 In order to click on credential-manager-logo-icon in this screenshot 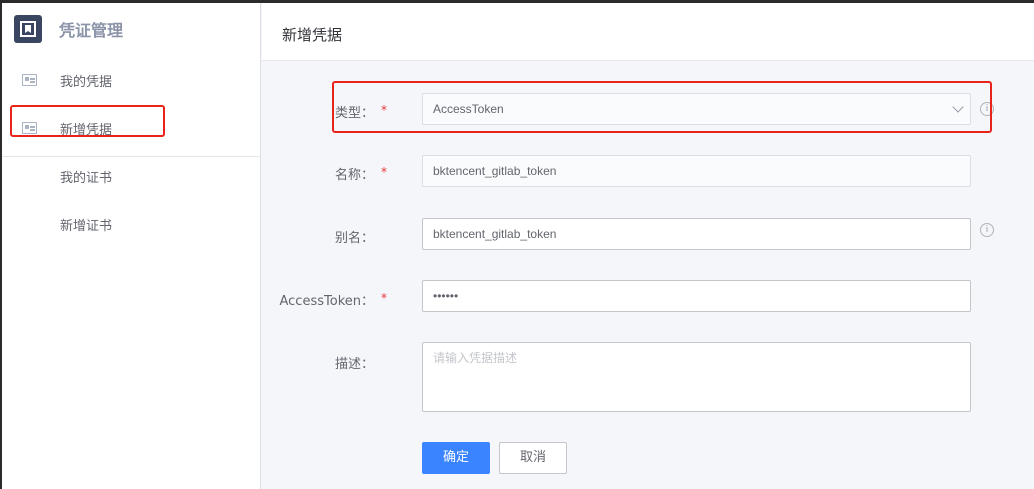, I will do `click(28, 29)`.